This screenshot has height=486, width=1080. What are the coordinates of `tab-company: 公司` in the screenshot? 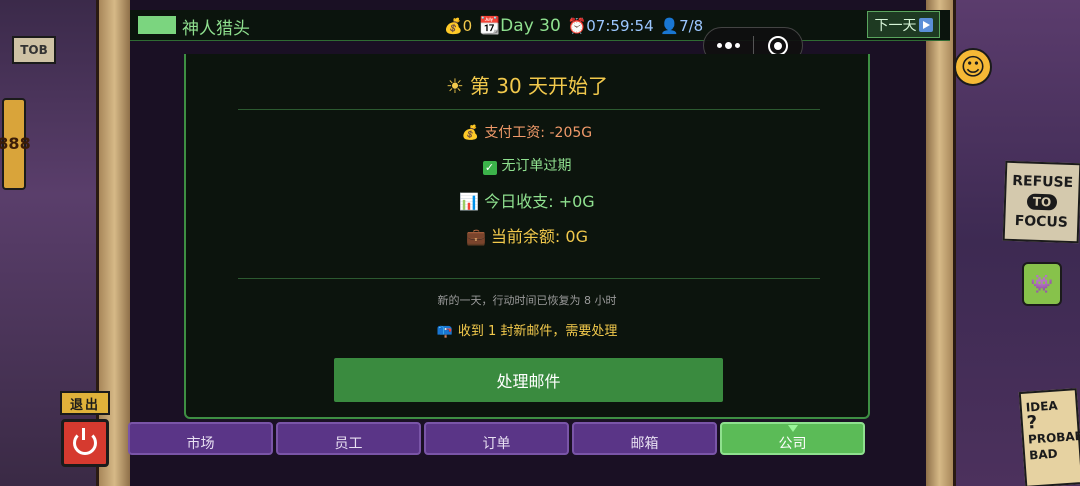 It's located at (792, 438).